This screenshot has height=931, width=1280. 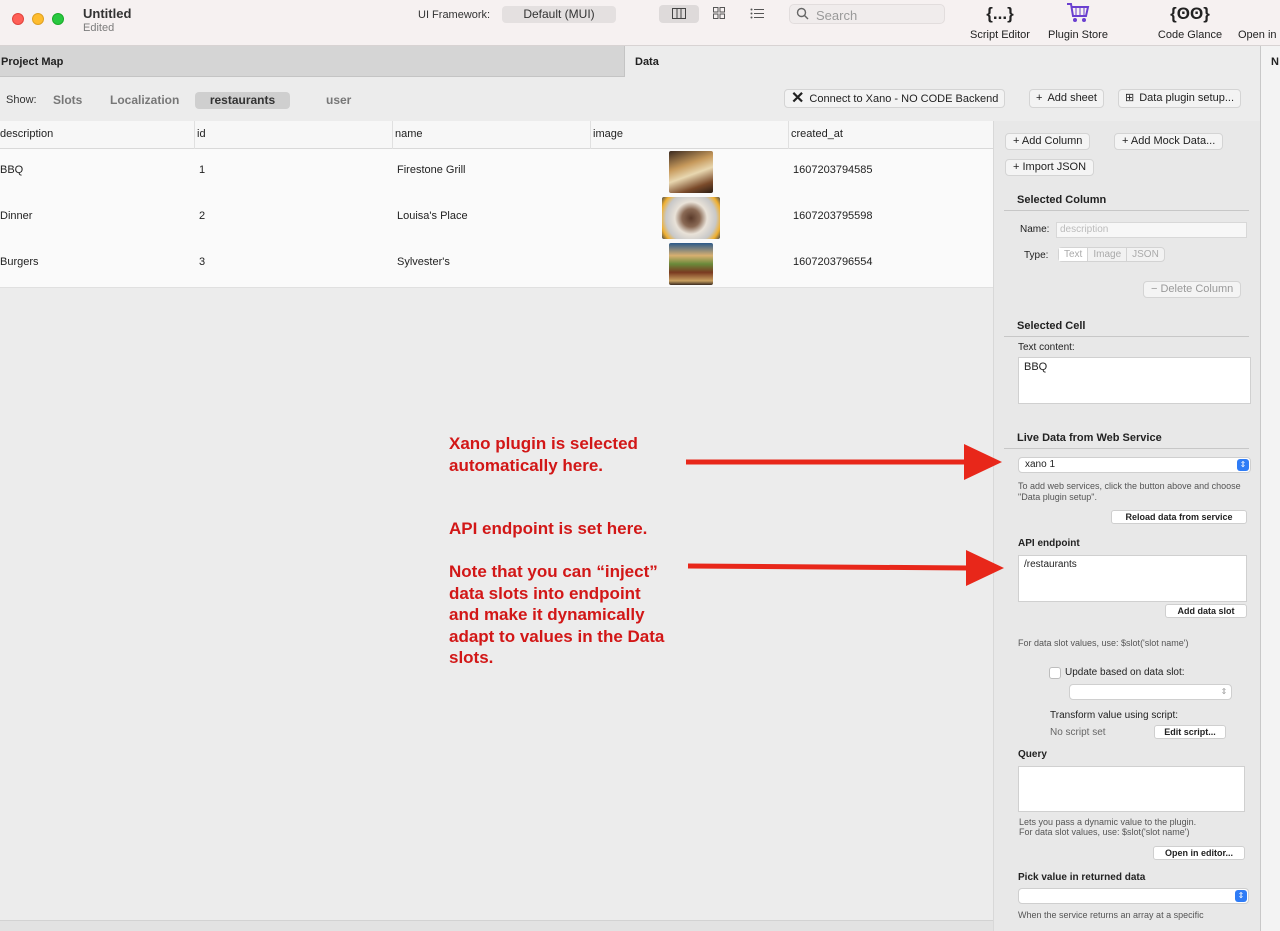 I want to click on type-image-option: Image, so click(x=1108, y=254).